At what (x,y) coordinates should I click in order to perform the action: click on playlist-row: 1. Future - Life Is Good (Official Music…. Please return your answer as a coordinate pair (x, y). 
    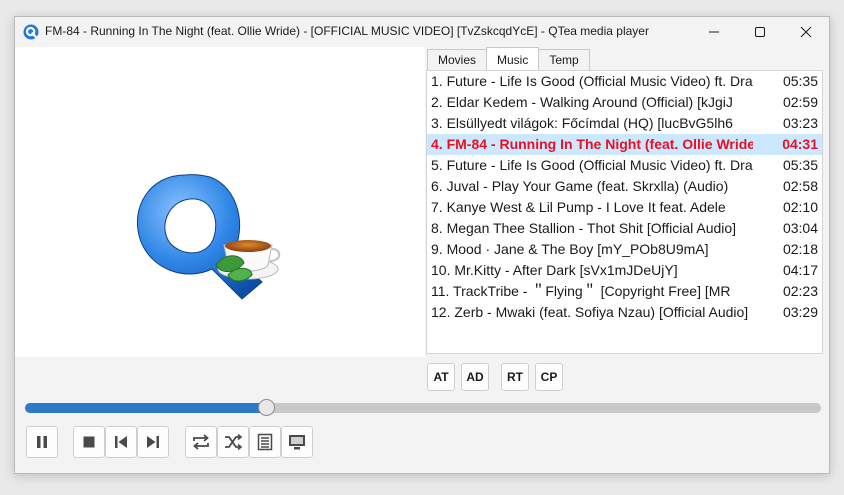
    Looking at the image, I should click on (624, 81).